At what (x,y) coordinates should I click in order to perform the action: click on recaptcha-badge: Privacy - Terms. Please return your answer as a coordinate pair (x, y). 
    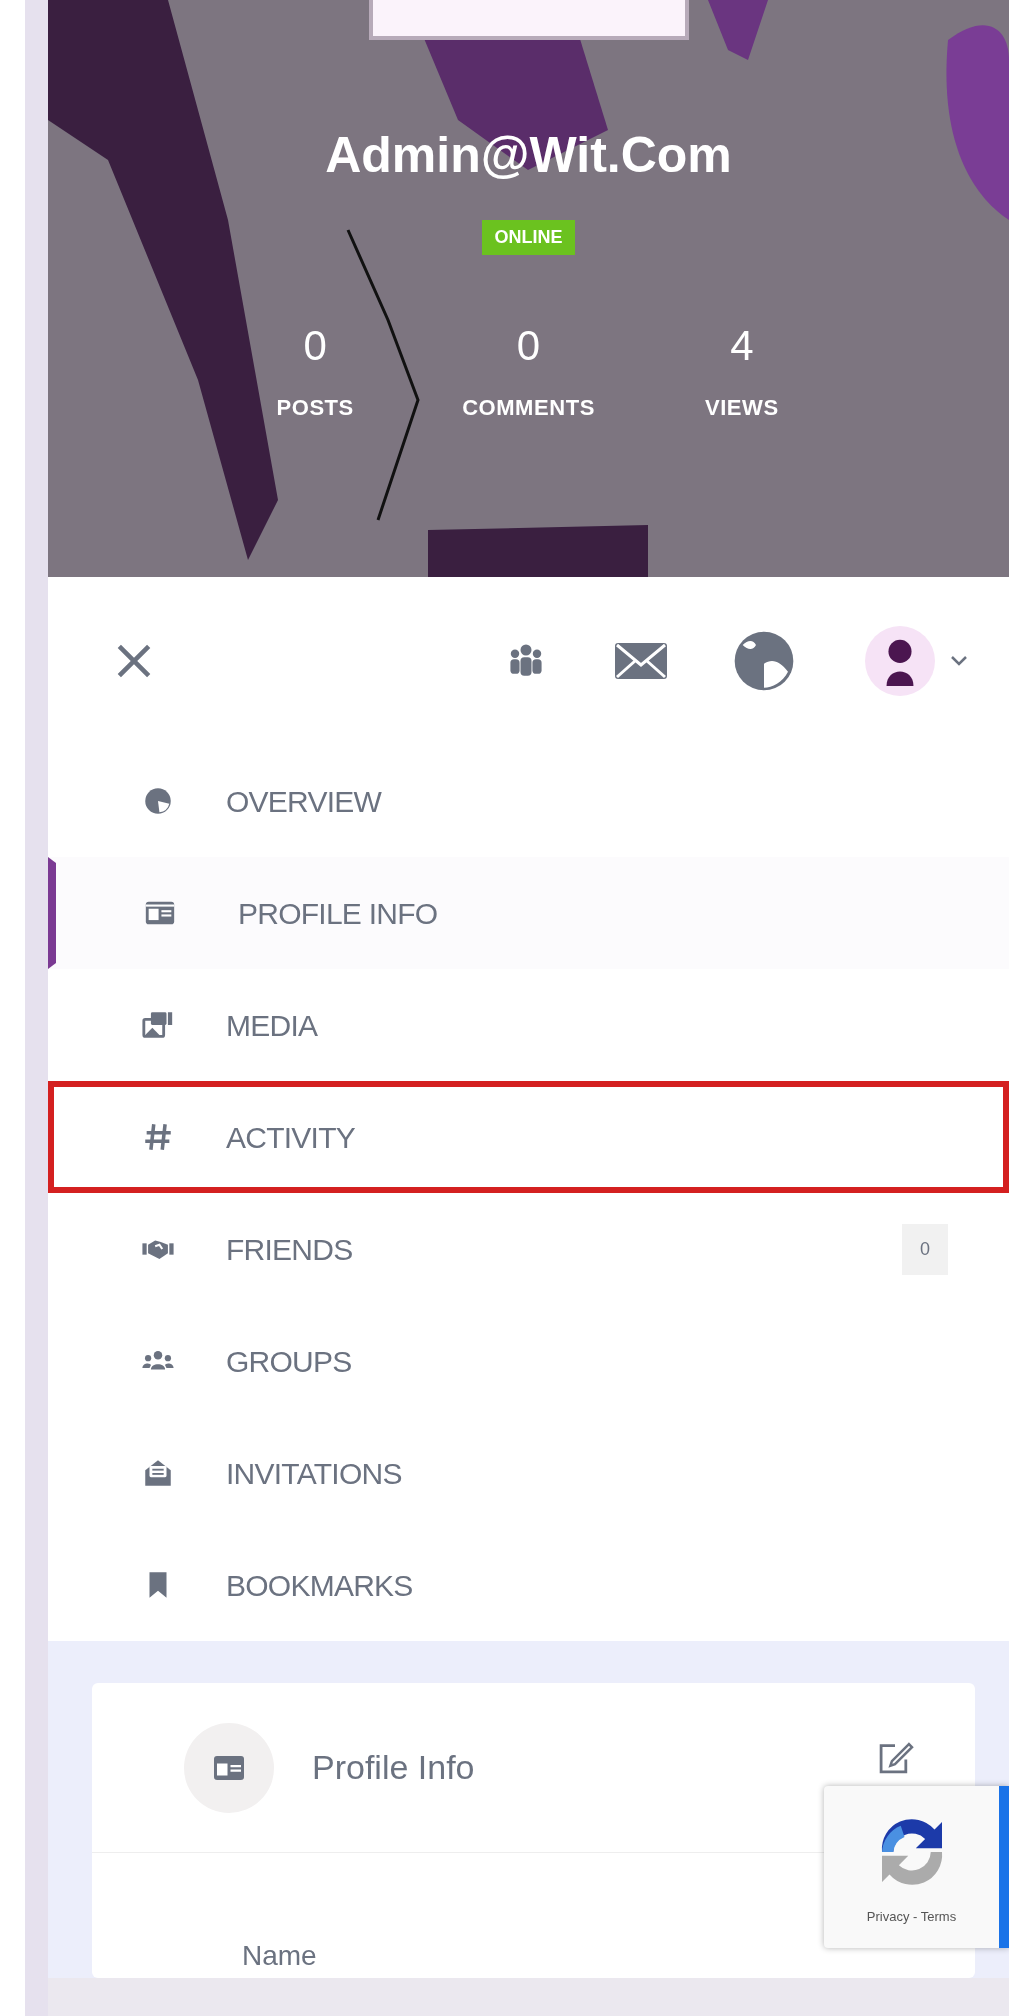
    Looking at the image, I should click on (916, 1867).